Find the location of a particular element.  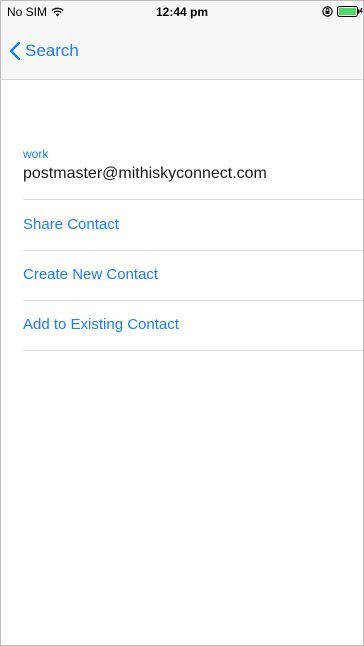

share-contact-label: Share Contact is located at coordinates (71, 224).